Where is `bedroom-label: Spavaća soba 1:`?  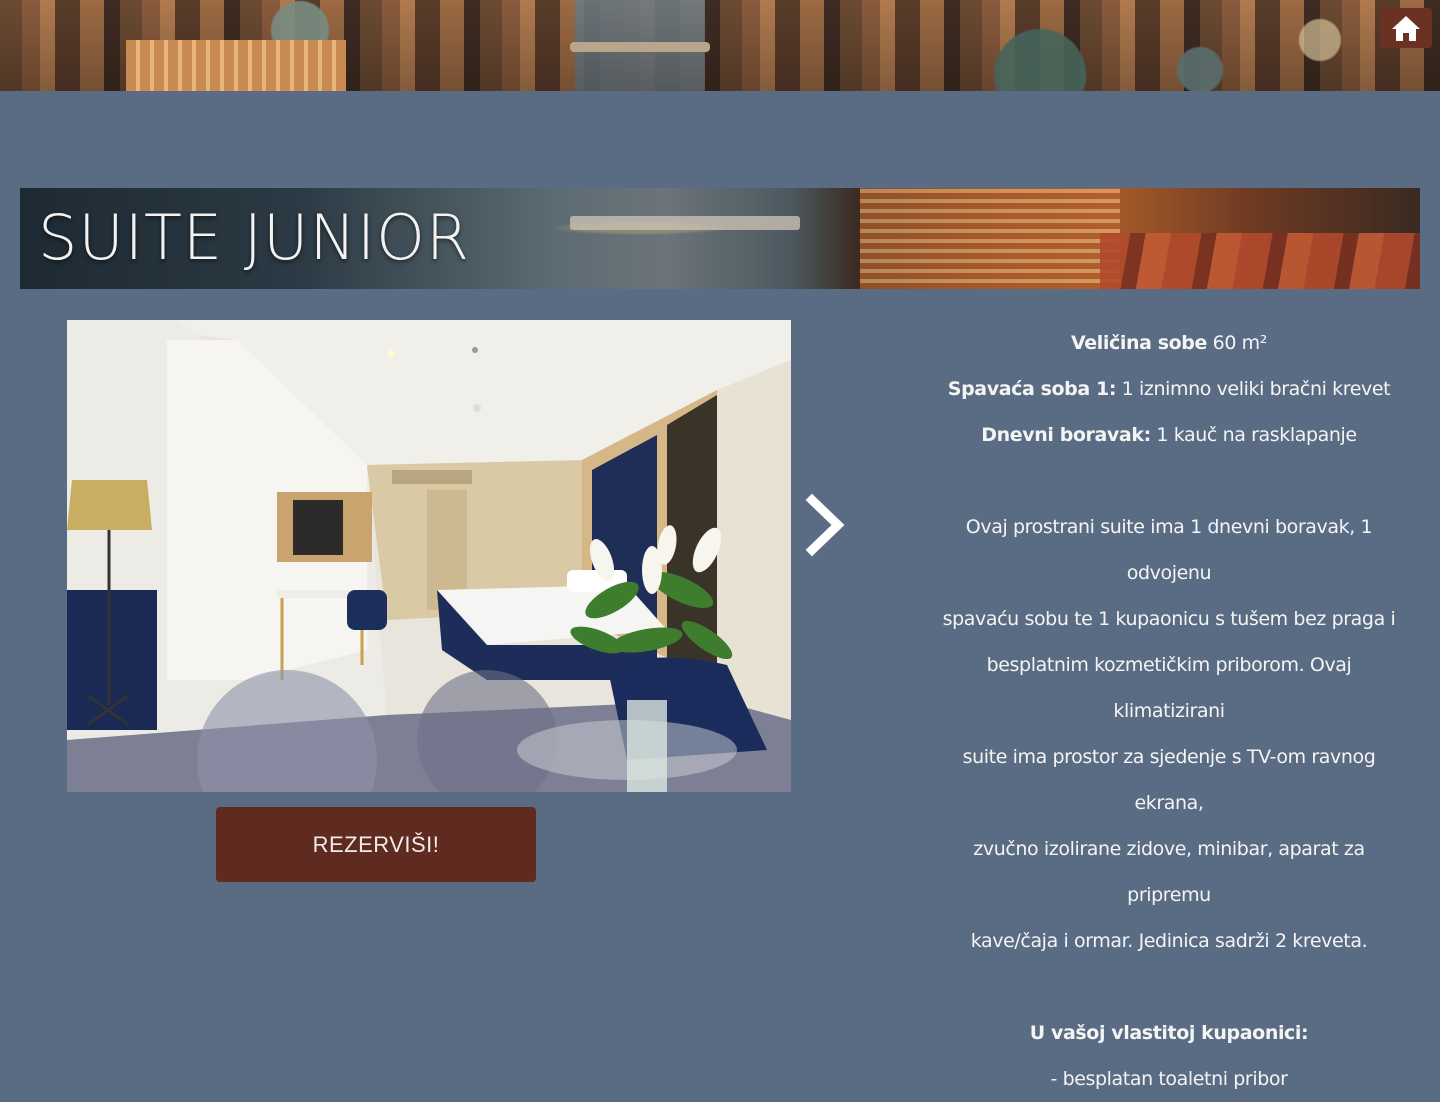 bedroom-label: Spavaća soba 1: is located at coordinates (1032, 389).